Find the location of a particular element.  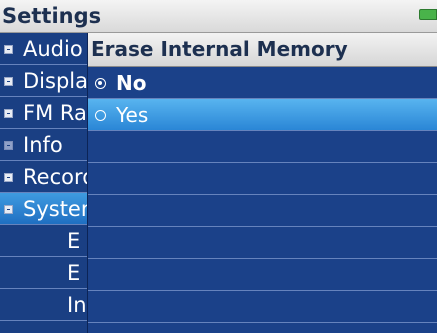

radio-checked-icon is located at coordinates (100, 83).